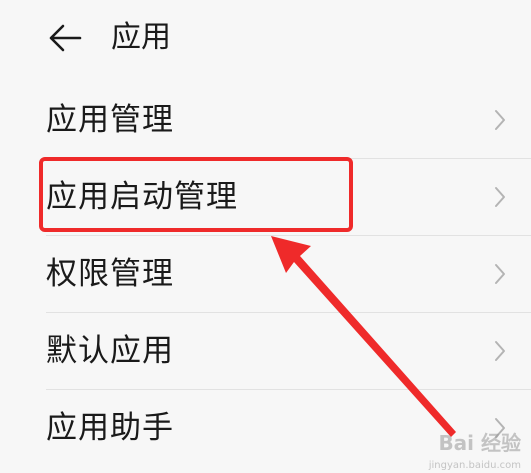 Image resolution: width=531 pixels, height=473 pixels. What do you see at coordinates (110, 274) in the screenshot?
I see `list-item-label: 权限管理` at bounding box center [110, 274].